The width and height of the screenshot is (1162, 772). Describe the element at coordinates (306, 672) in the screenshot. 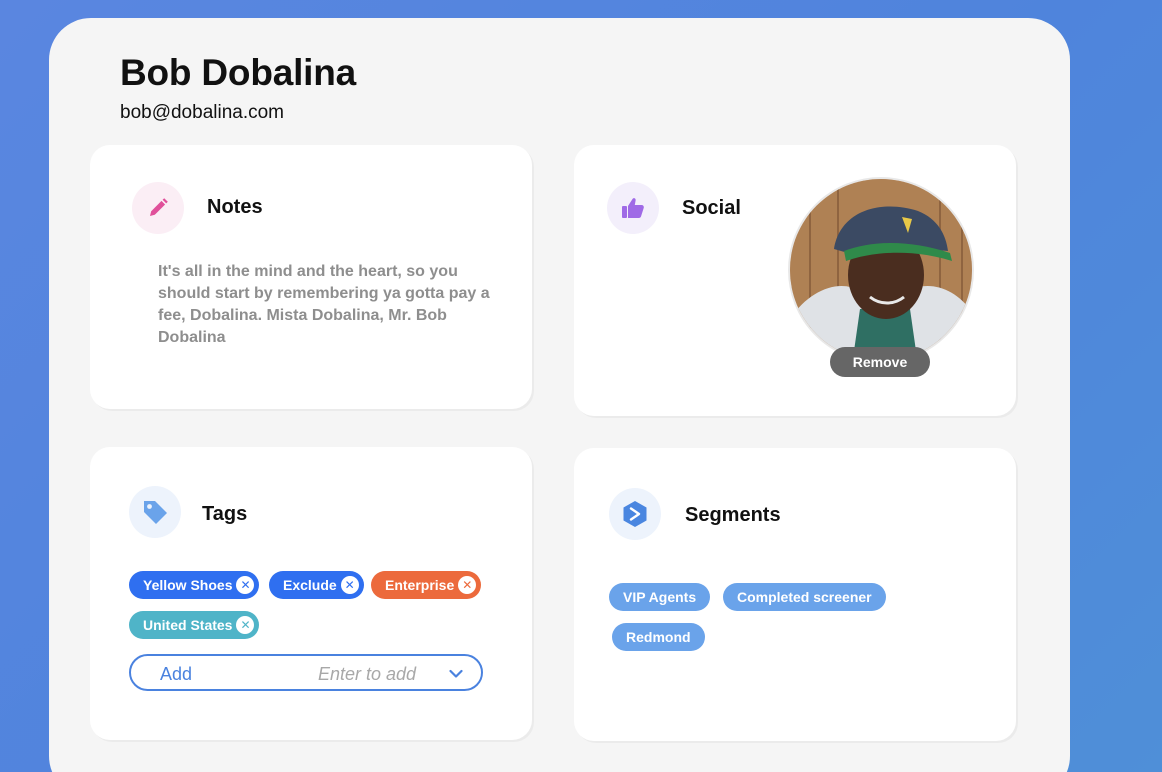

I see `add-tag-input: Add Enter to add` at that location.